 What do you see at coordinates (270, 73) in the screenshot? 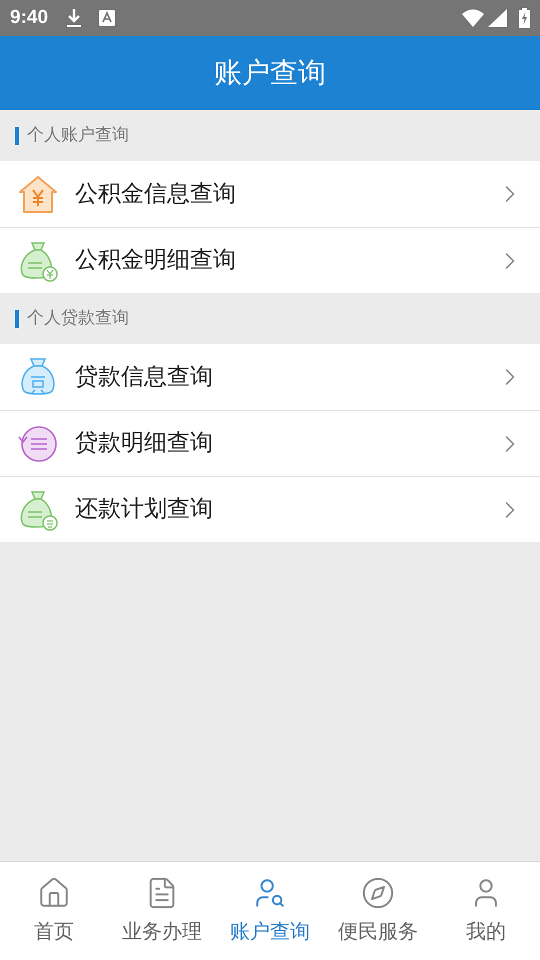
I see `page-title: 账户查询` at bounding box center [270, 73].